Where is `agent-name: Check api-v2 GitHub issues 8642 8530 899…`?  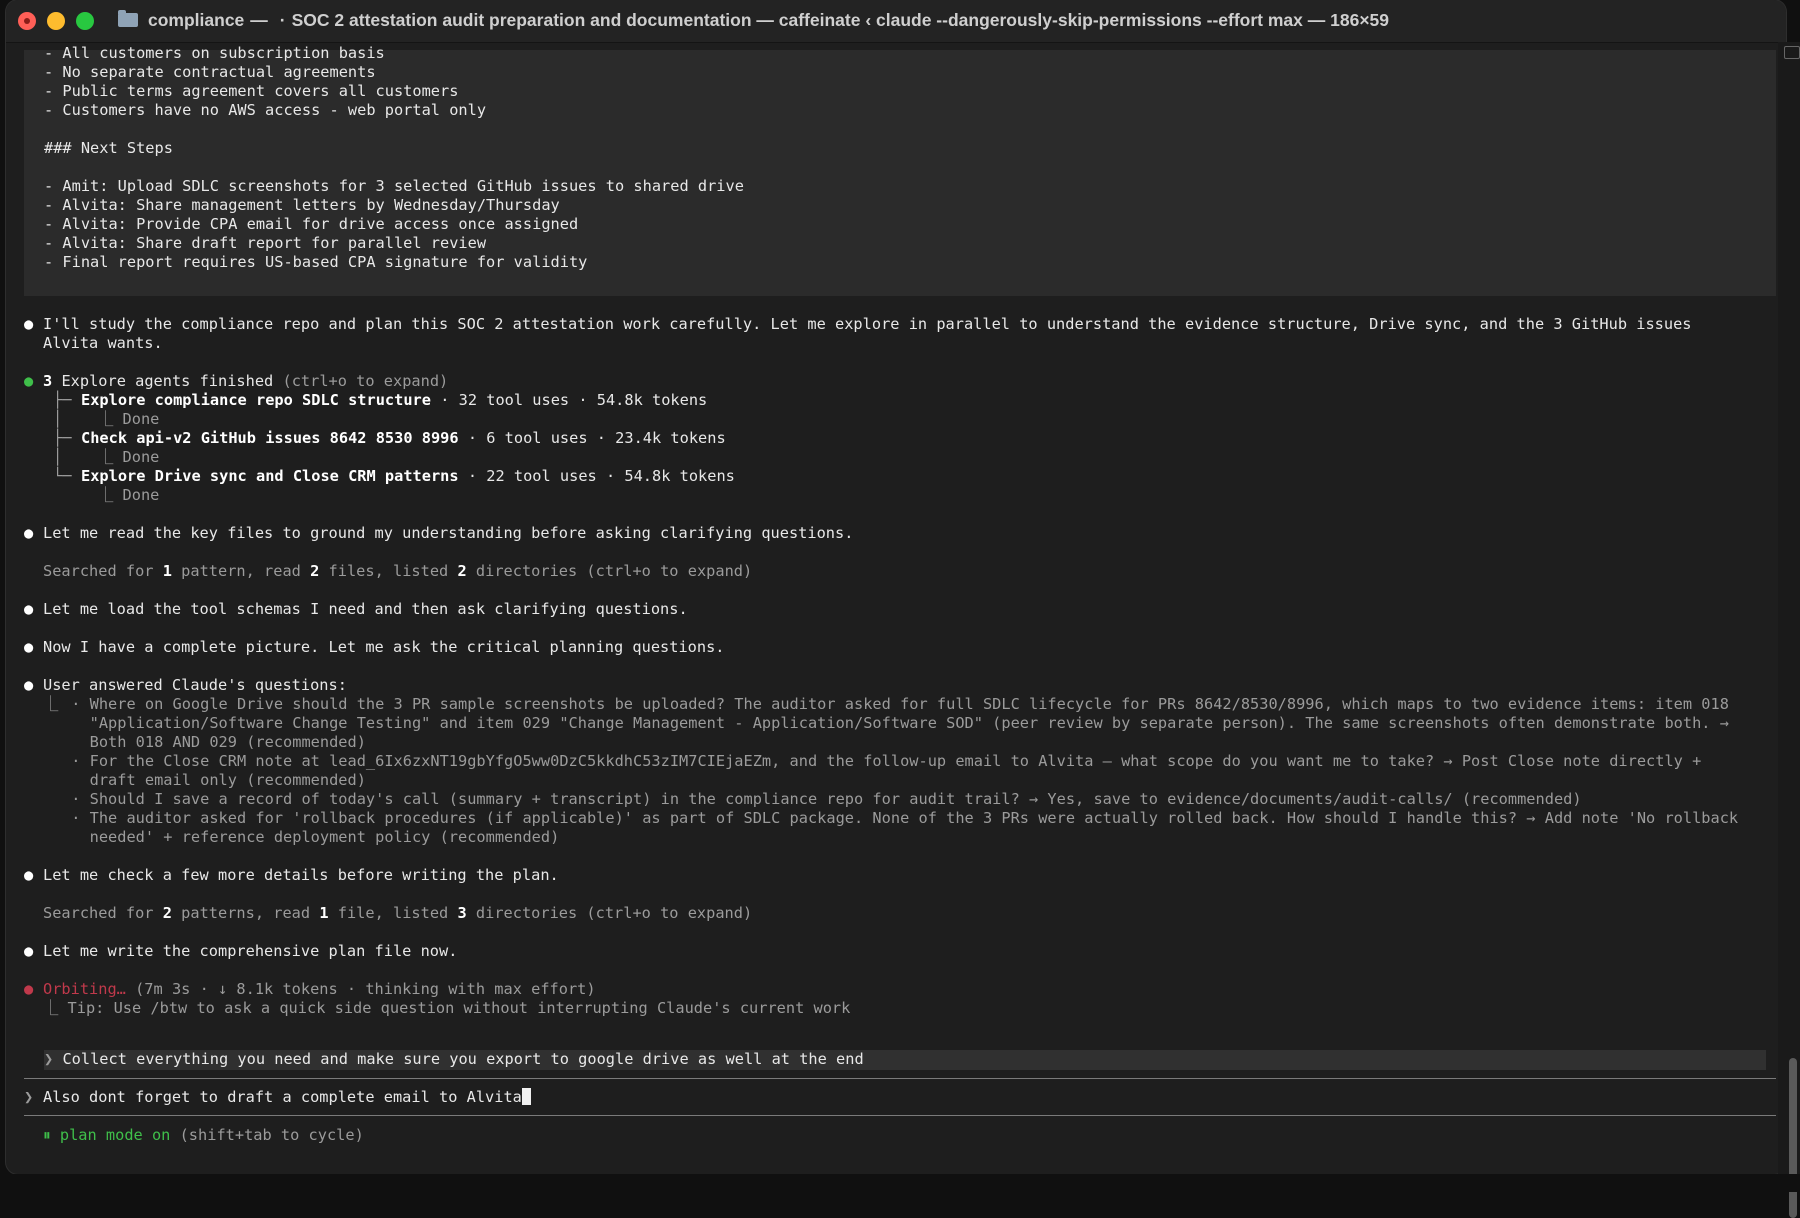
agent-name: Check api-v2 GitHub issues 8642 8530 899… is located at coordinates (270, 438).